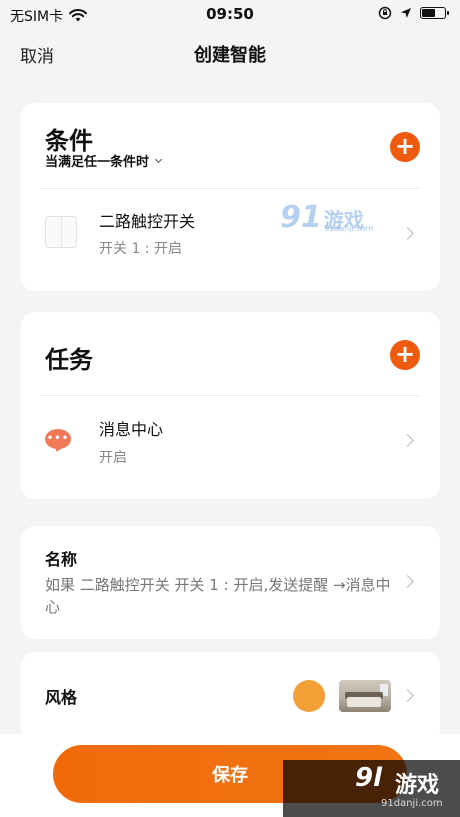 The image size is (460, 817). Describe the element at coordinates (428, 13) in the screenshot. I see `battery-level` at that location.